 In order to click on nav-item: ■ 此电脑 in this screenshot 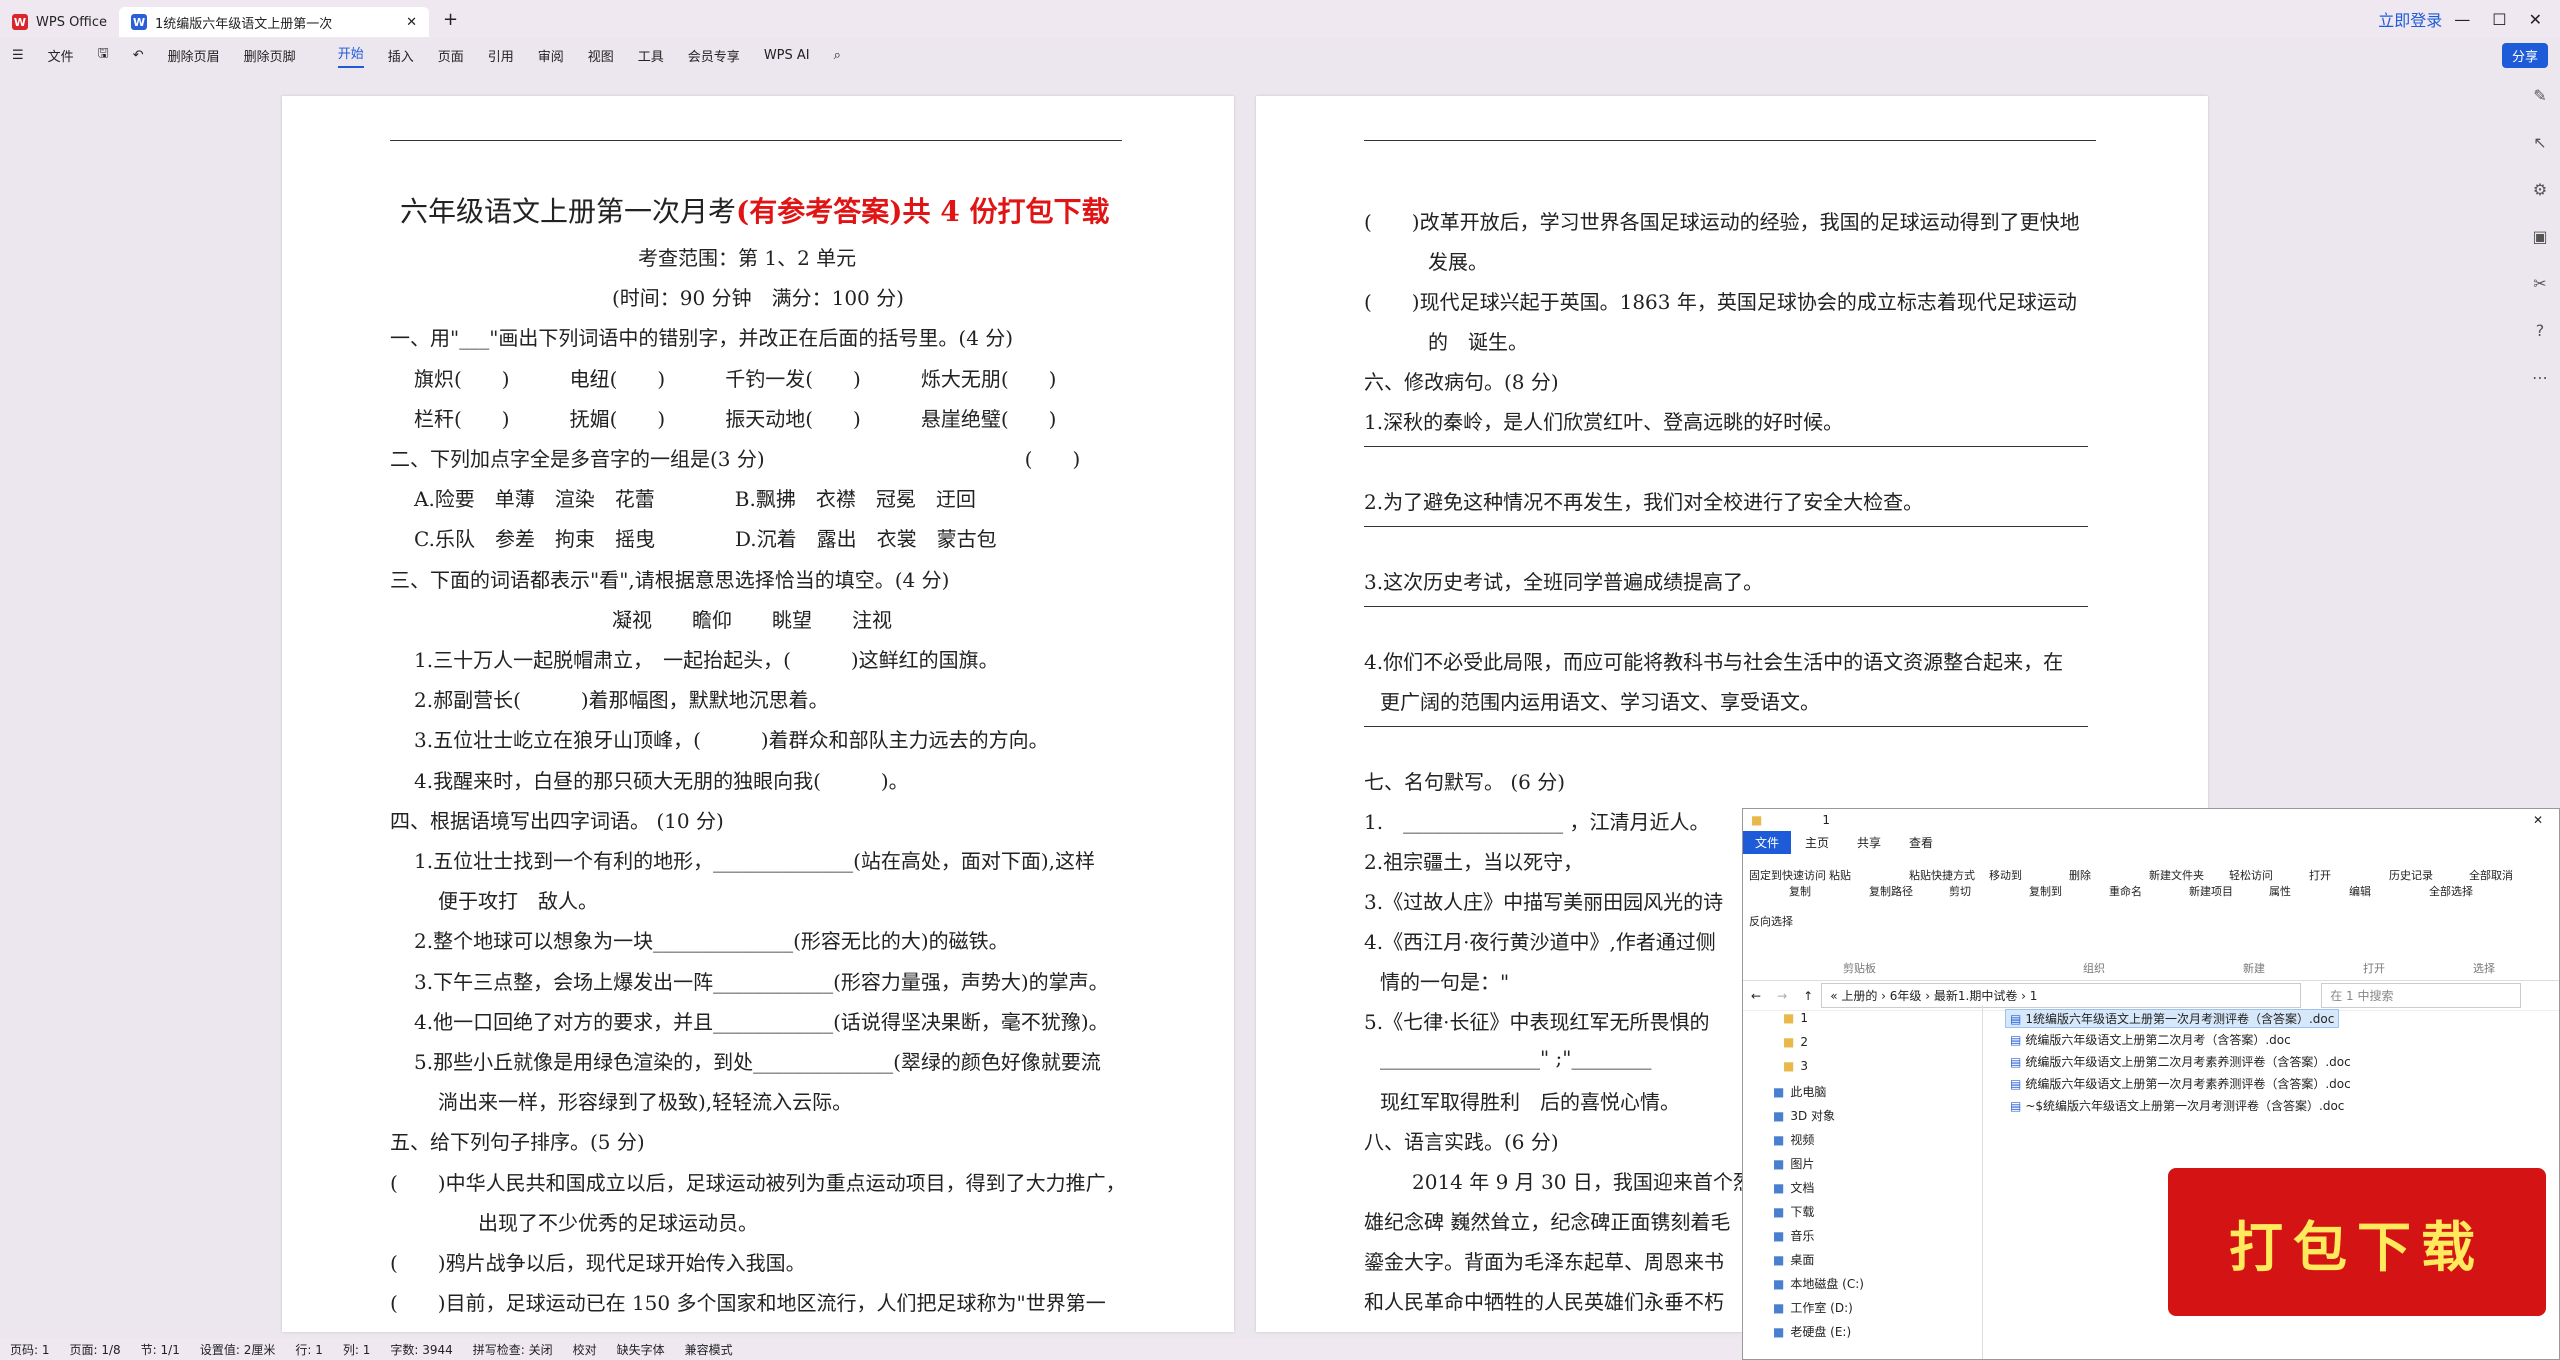, I will do `click(1799, 1091)`.